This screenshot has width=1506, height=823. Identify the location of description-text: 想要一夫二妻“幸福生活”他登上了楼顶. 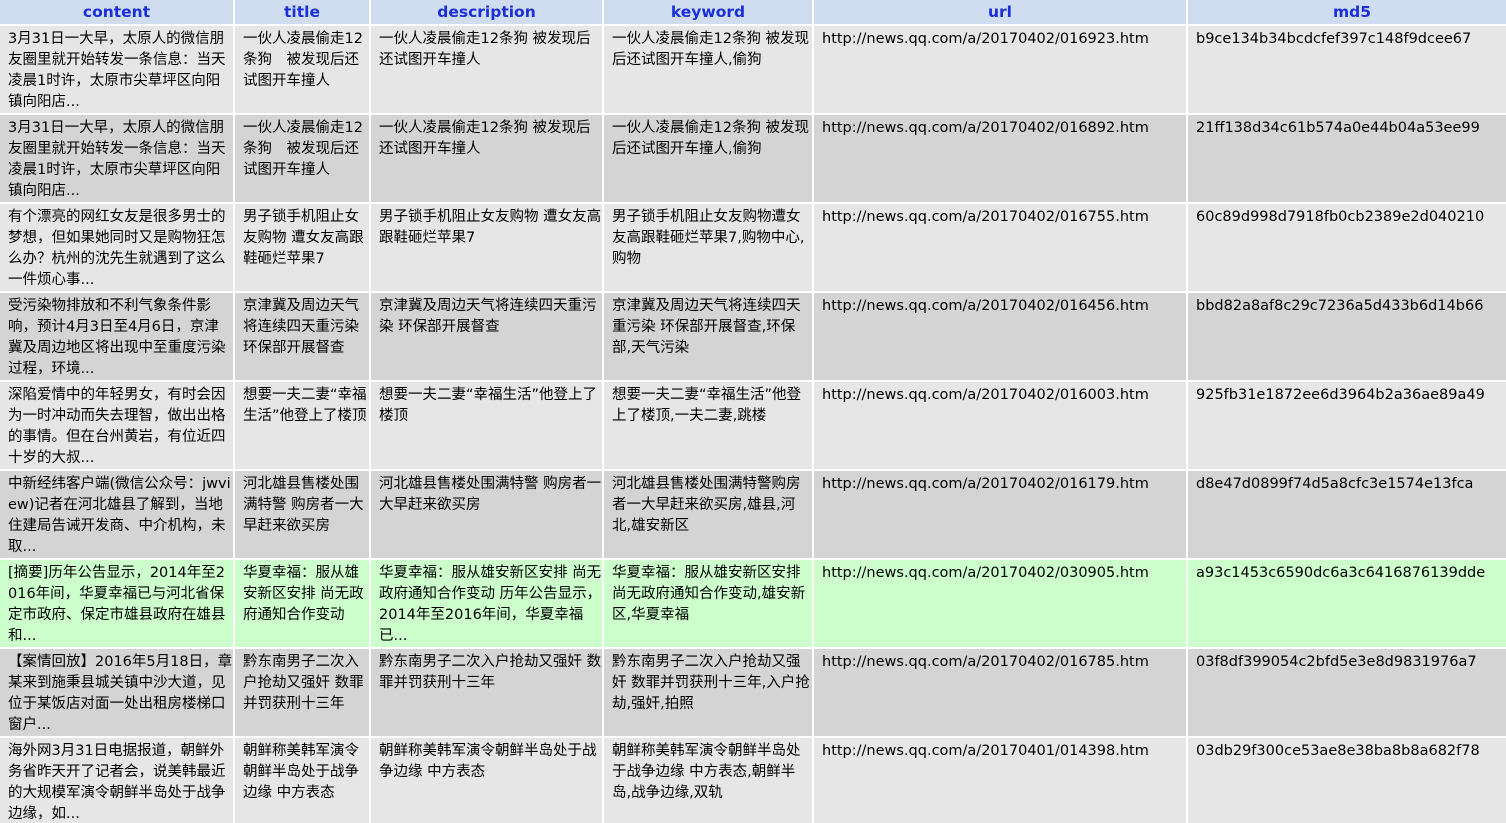
(488, 405).